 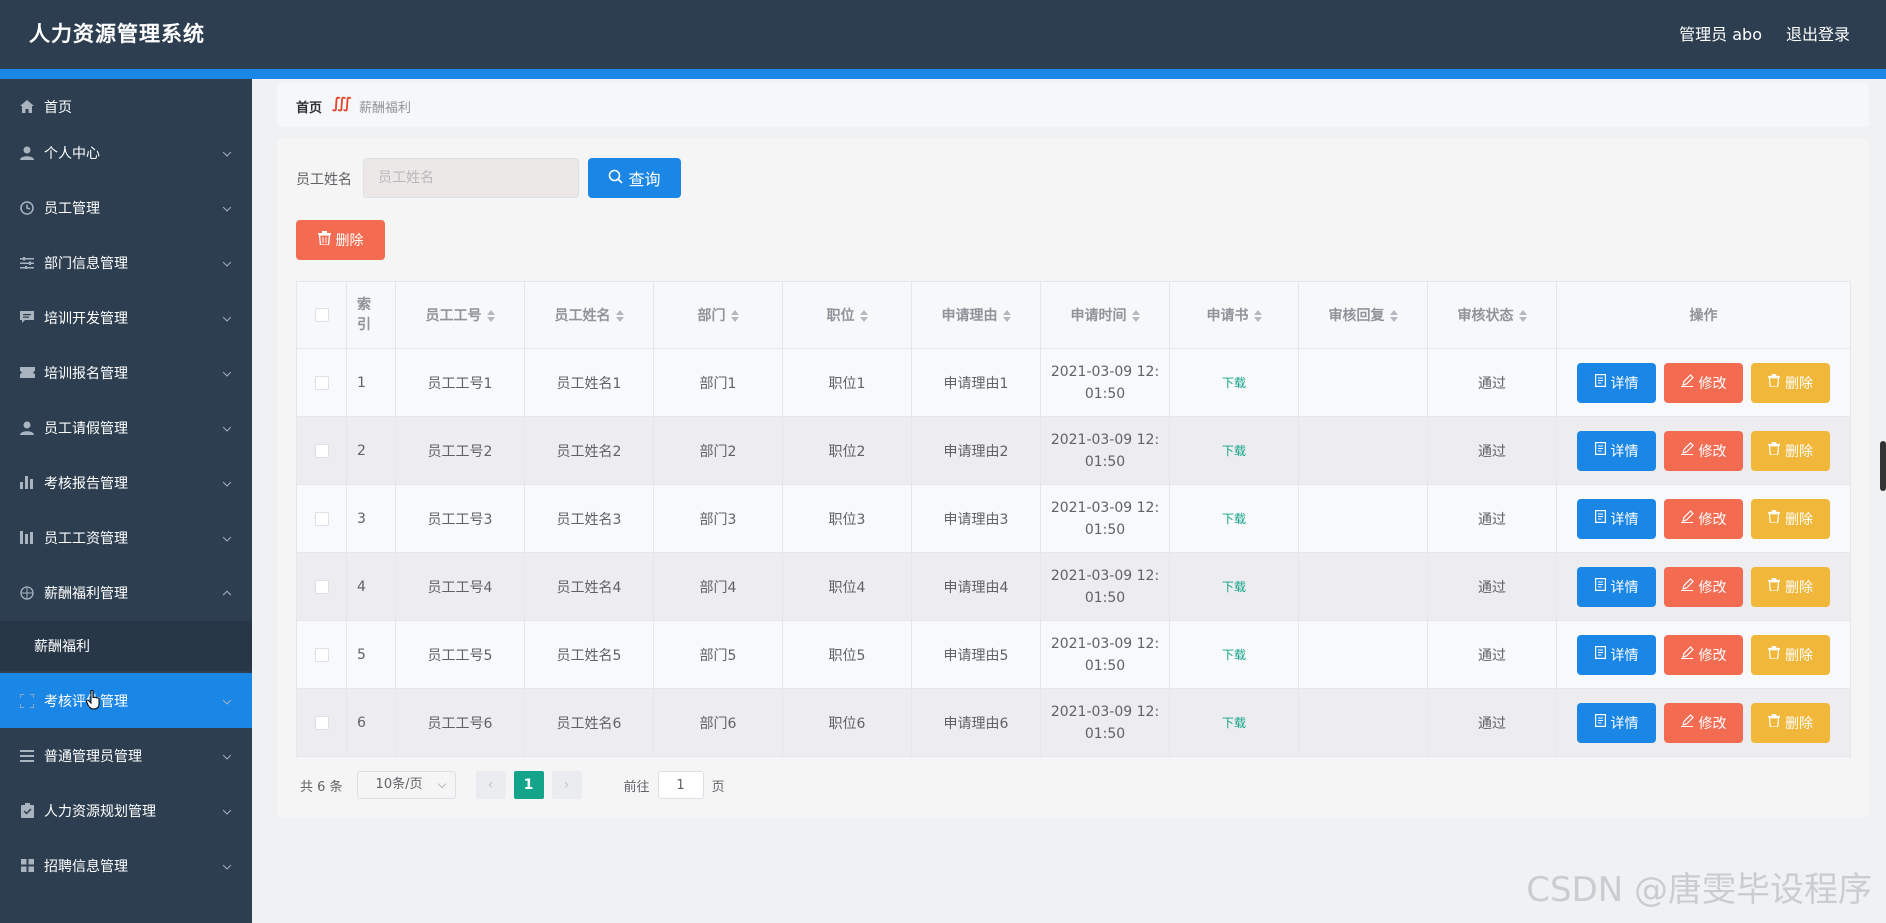 I want to click on column-header-dept: 部门, so click(x=718, y=315).